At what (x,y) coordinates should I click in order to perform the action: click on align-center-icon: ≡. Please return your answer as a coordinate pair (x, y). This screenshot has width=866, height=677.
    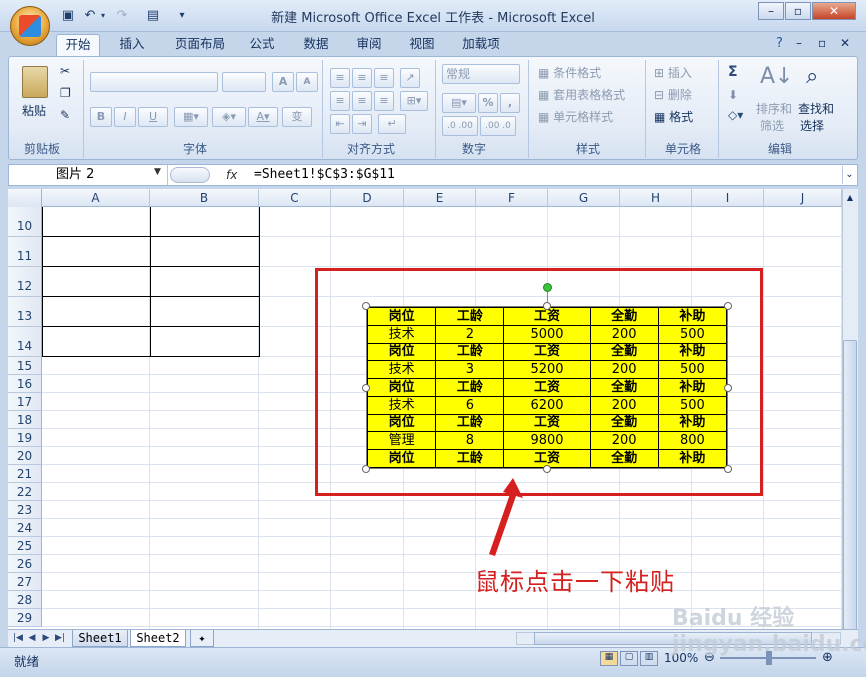
    Looking at the image, I should click on (362, 101).